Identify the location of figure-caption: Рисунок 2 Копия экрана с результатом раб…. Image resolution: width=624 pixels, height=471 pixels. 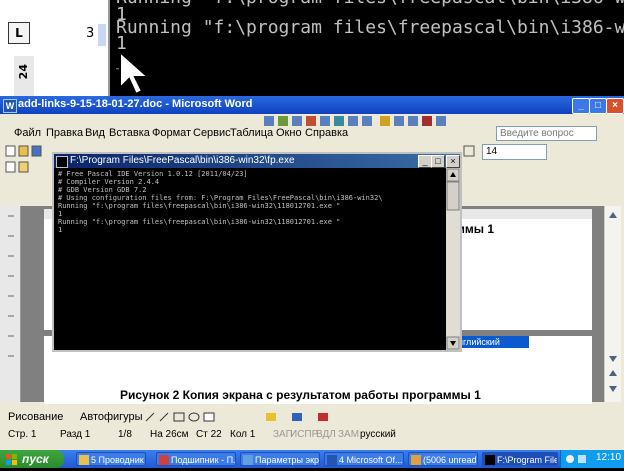
(300, 395).